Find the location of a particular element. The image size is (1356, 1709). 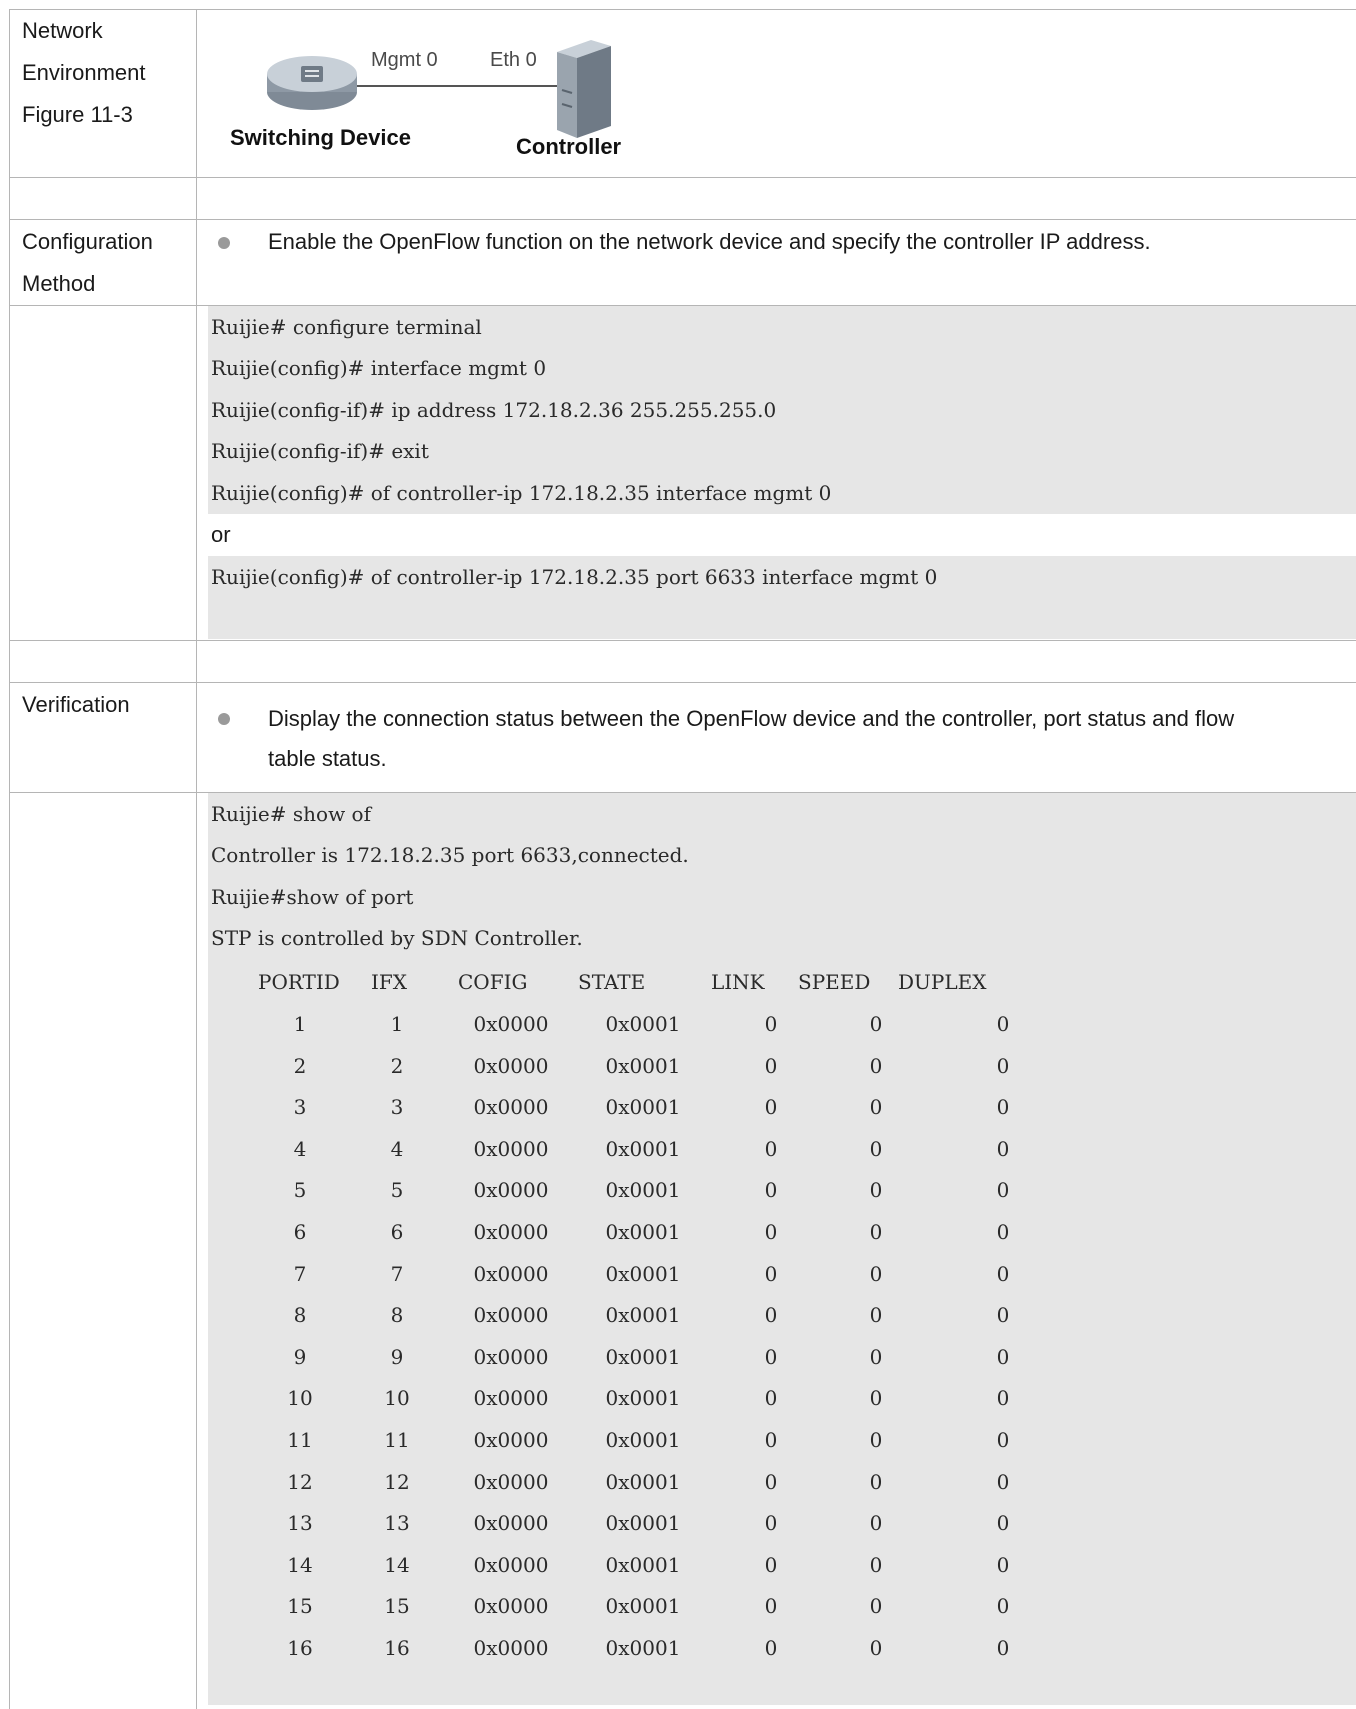

label-line: Method is located at coordinates (59, 283).